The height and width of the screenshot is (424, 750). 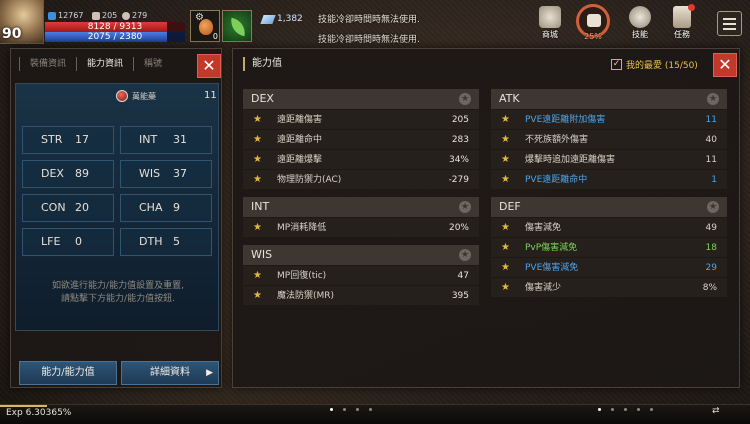 What do you see at coordinates (729, 23) in the screenshot?
I see `menu-button` at bounding box center [729, 23].